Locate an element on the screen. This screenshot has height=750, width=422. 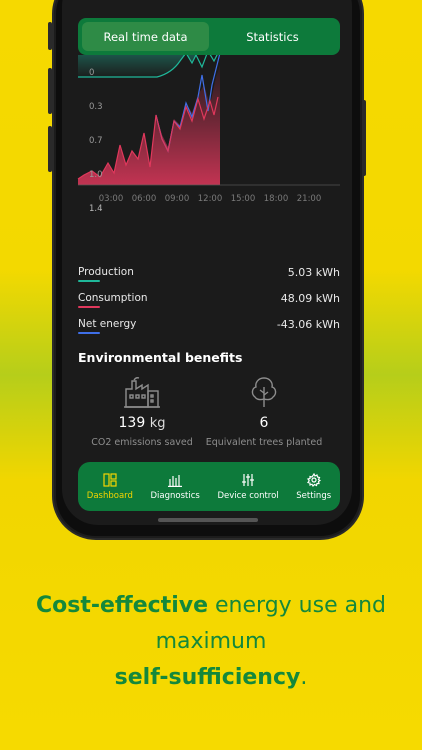
bar-chart-icon is located at coordinates (175, 480).